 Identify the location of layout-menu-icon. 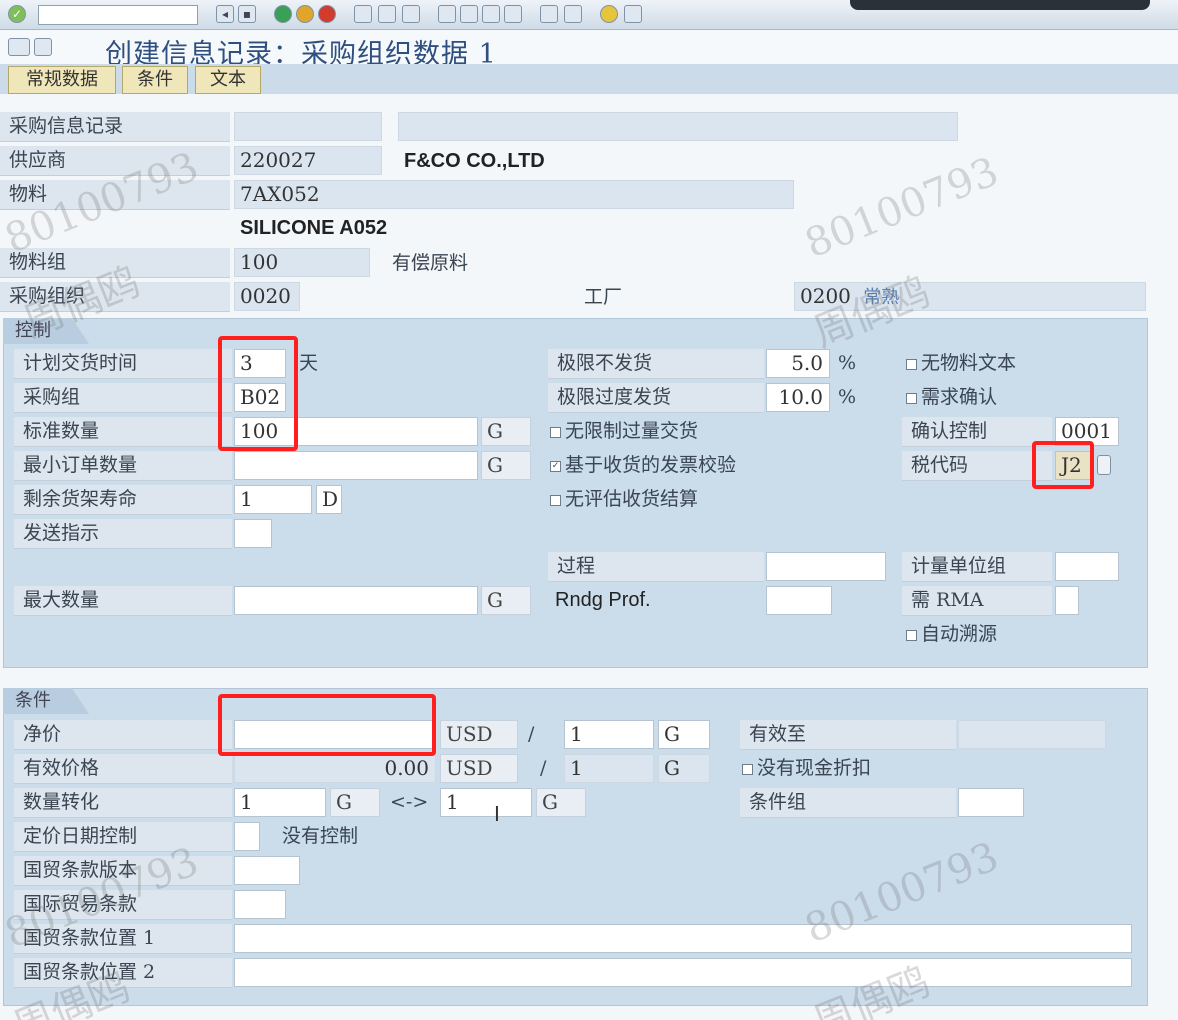
(633, 14).